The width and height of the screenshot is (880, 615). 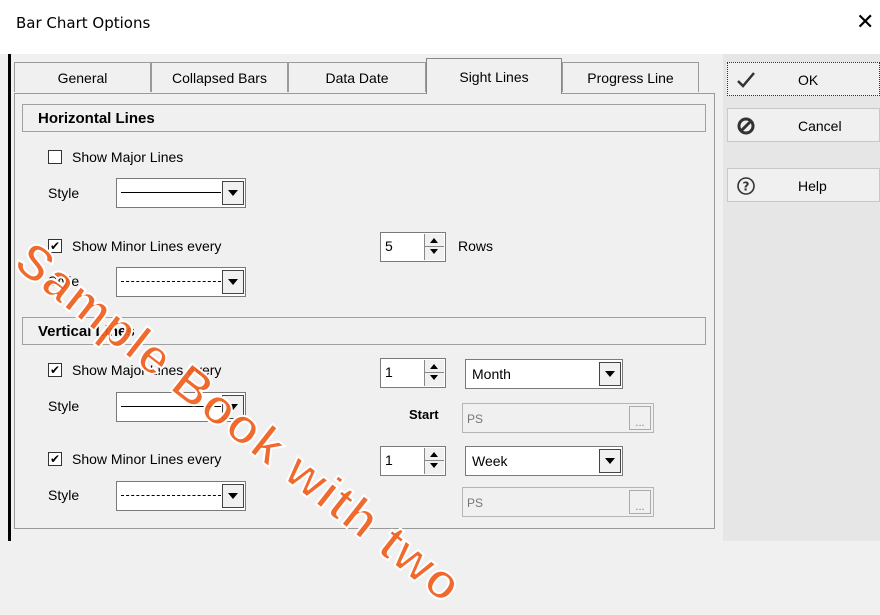 What do you see at coordinates (64, 495) in the screenshot?
I see `v-minor-style-label: Style` at bounding box center [64, 495].